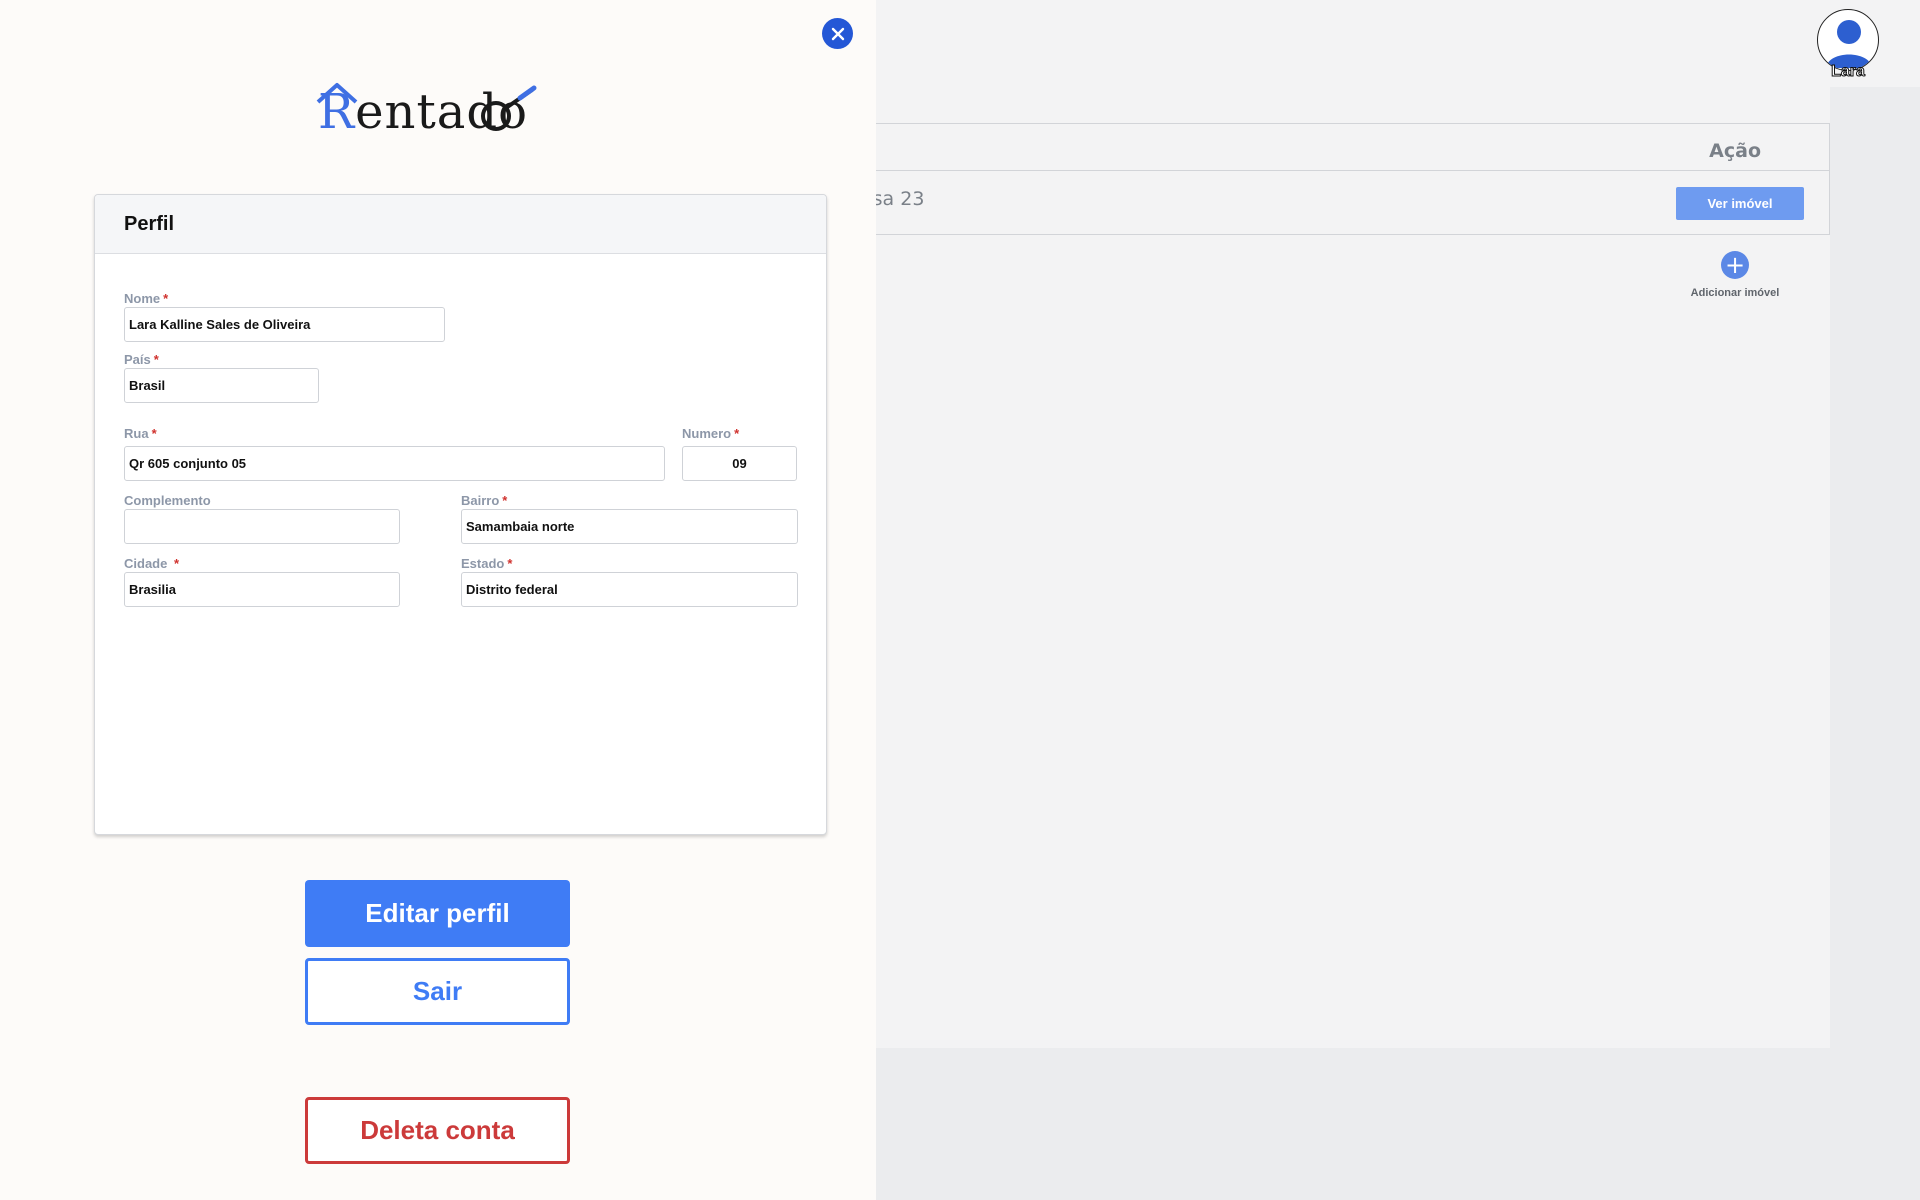 The height and width of the screenshot is (1200, 1920). Describe the element at coordinates (262, 526) in the screenshot. I see `complemento-field` at that location.